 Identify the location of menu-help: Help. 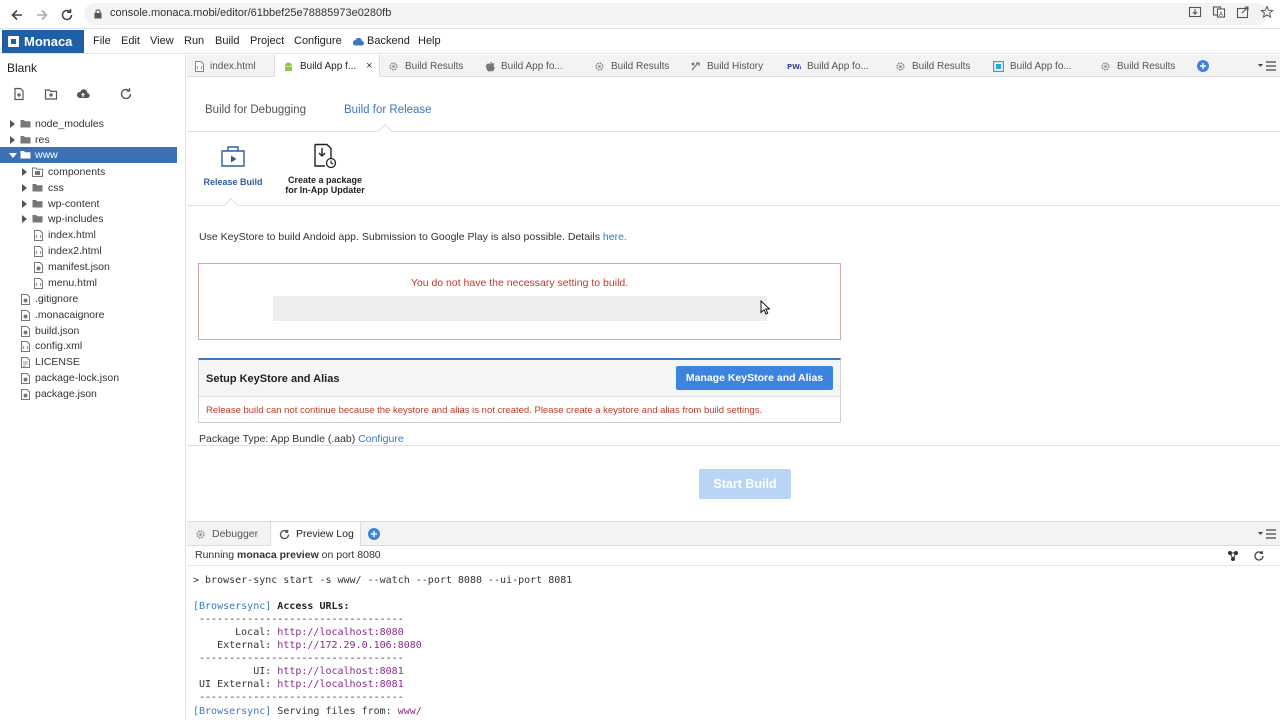
(429, 41).